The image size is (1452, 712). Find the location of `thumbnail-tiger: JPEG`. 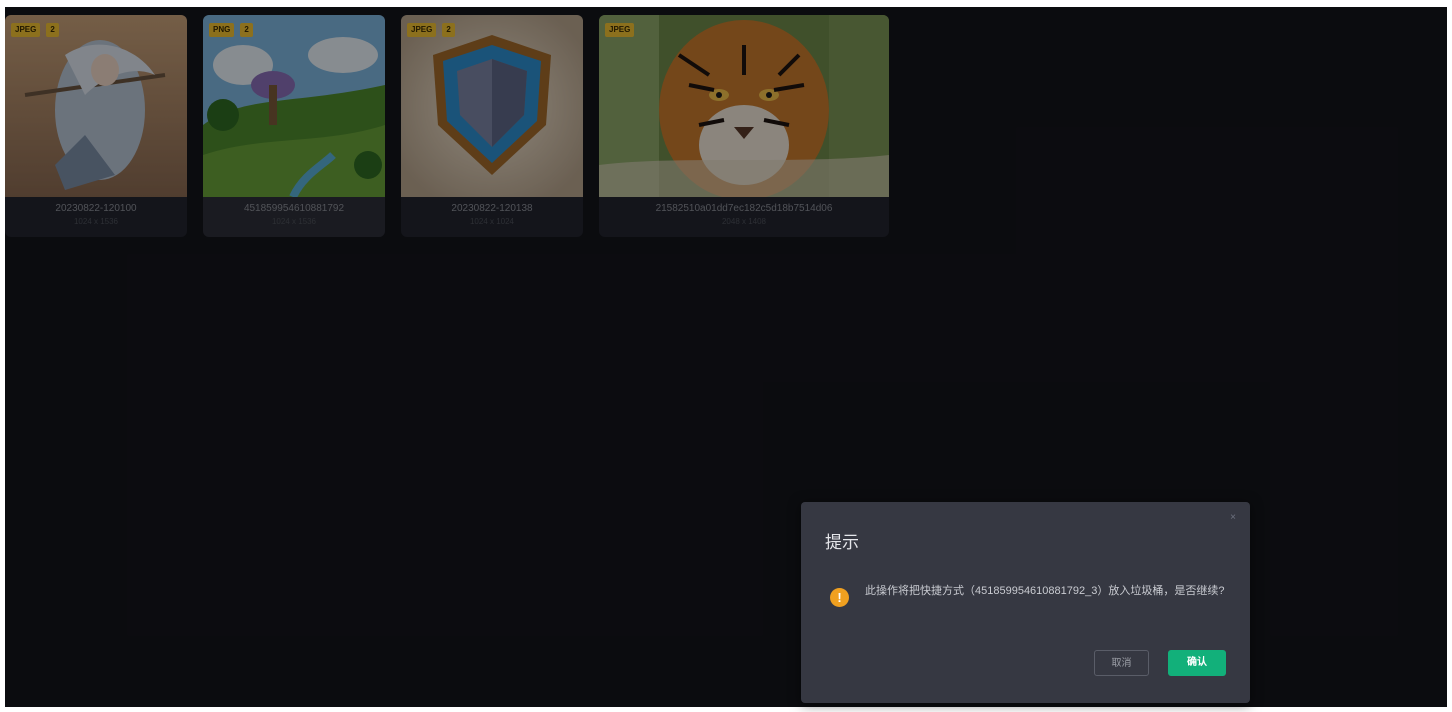

thumbnail-tiger: JPEG is located at coordinates (744, 106).